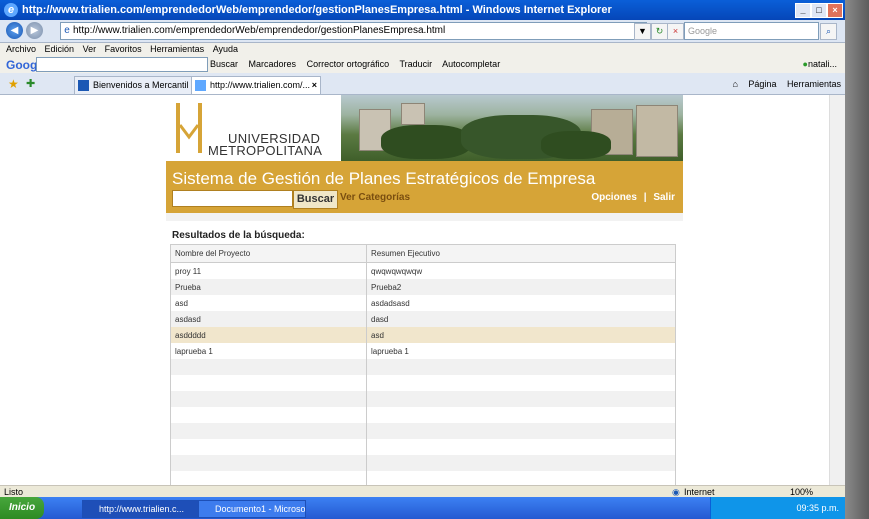 This screenshot has height=519, width=869. What do you see at coordinates (751, 31) in the screenshot?
I see `search-input: Google` at bounding box center [751, 31].